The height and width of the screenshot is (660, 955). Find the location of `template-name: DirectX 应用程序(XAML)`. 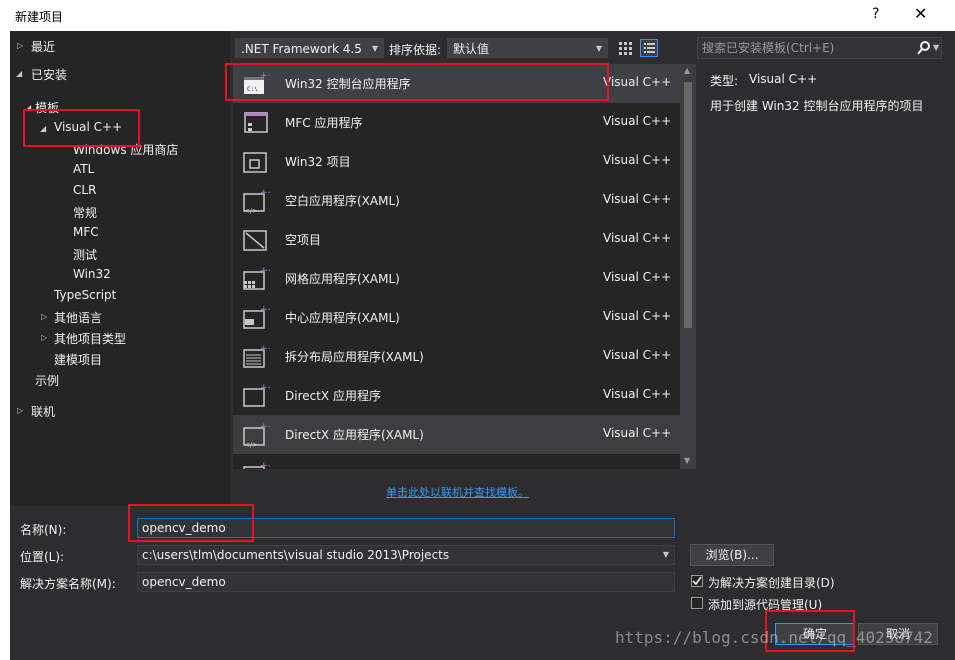

template-name: DirectX 应用程序(XAML) is located at coordinates (354, 435).